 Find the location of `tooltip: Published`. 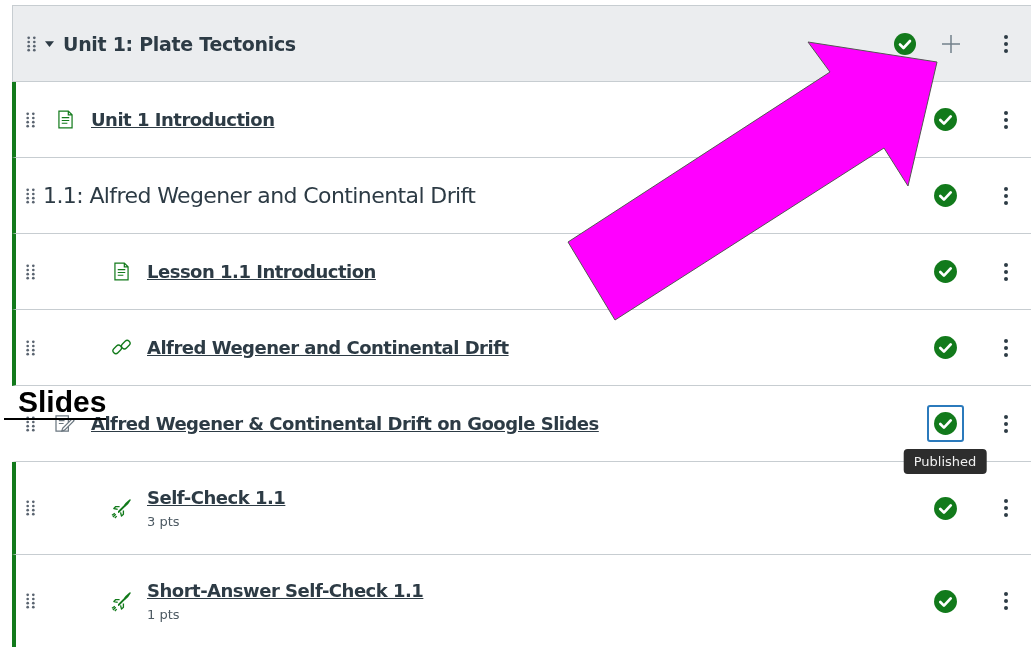

tooltip: Published is located at coordinates (945, 461).